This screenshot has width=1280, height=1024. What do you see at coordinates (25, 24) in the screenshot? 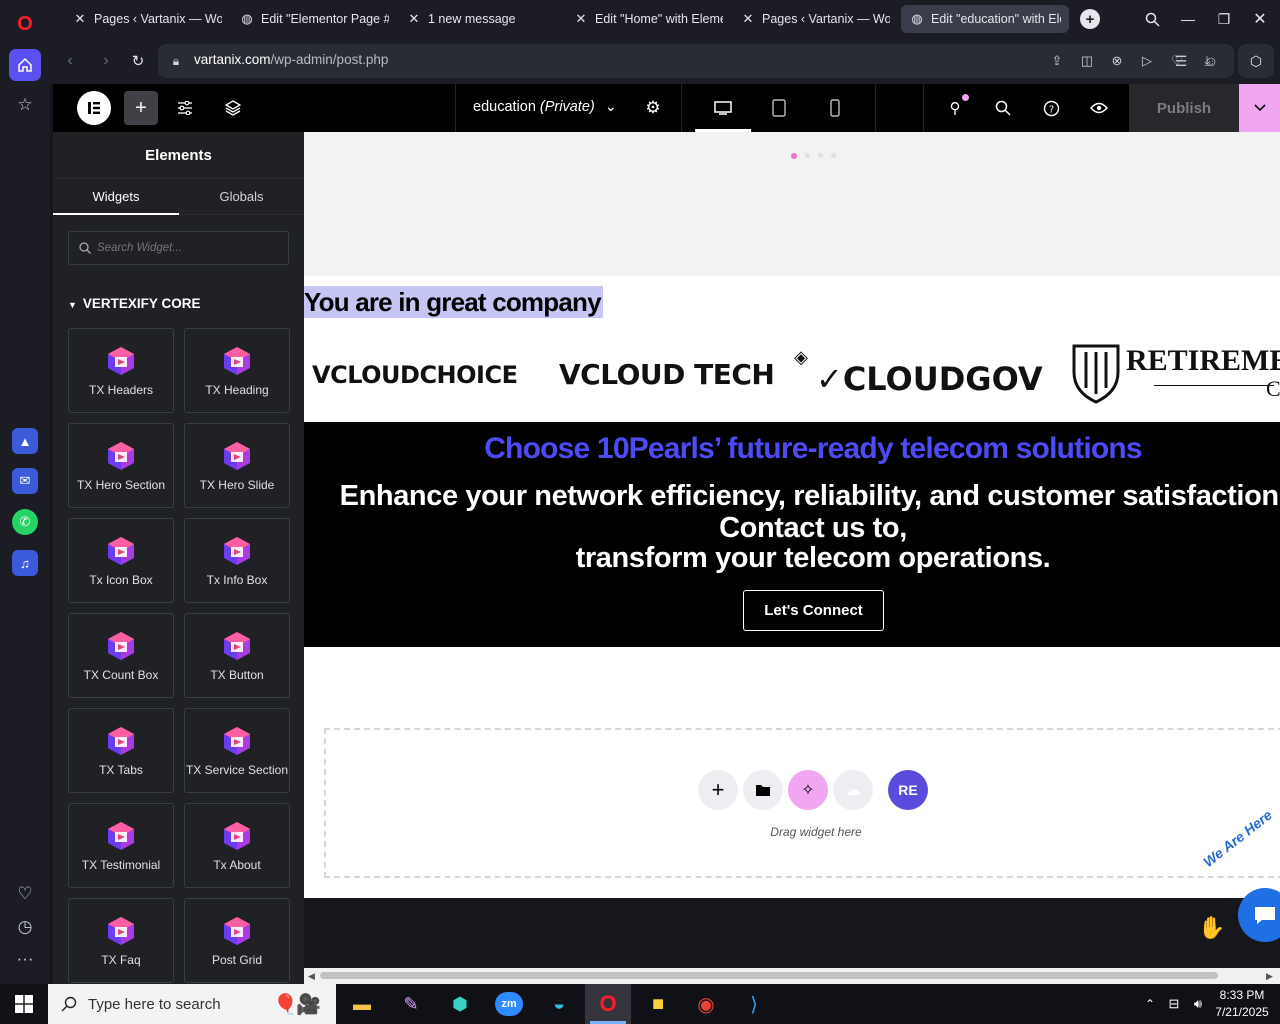
I see `opera-logo-icon: O` at bounding box center [25, 24].